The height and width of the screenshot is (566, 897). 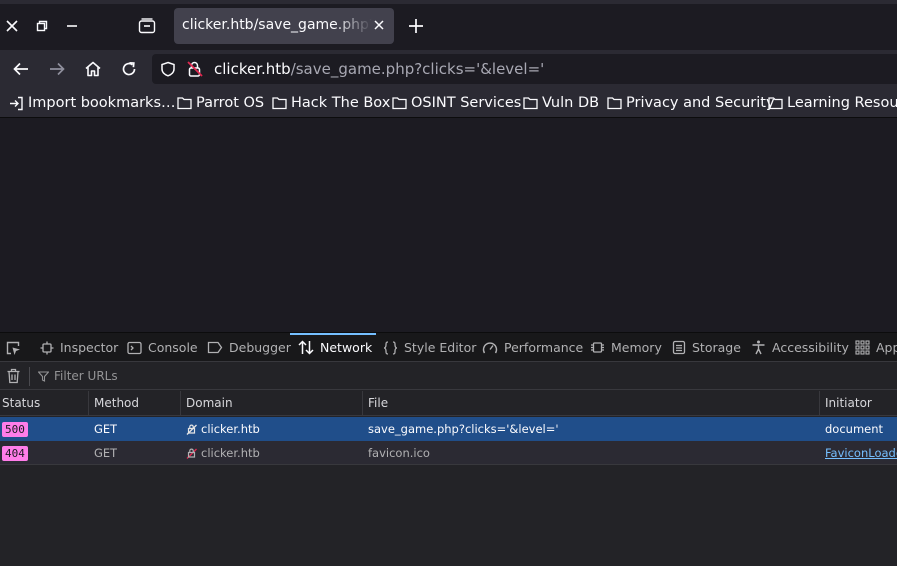 I want to click on tab-style-editor: Style Editor, so click(x=430, y=347).